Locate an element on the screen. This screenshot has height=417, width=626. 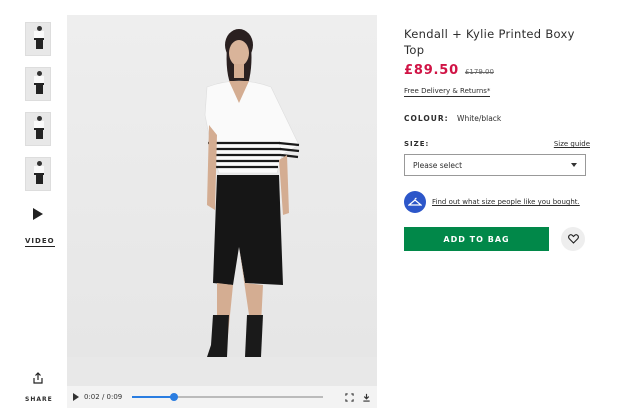
add-to-bag-button: ADD TO BAG is located at coordinates (476, 239).